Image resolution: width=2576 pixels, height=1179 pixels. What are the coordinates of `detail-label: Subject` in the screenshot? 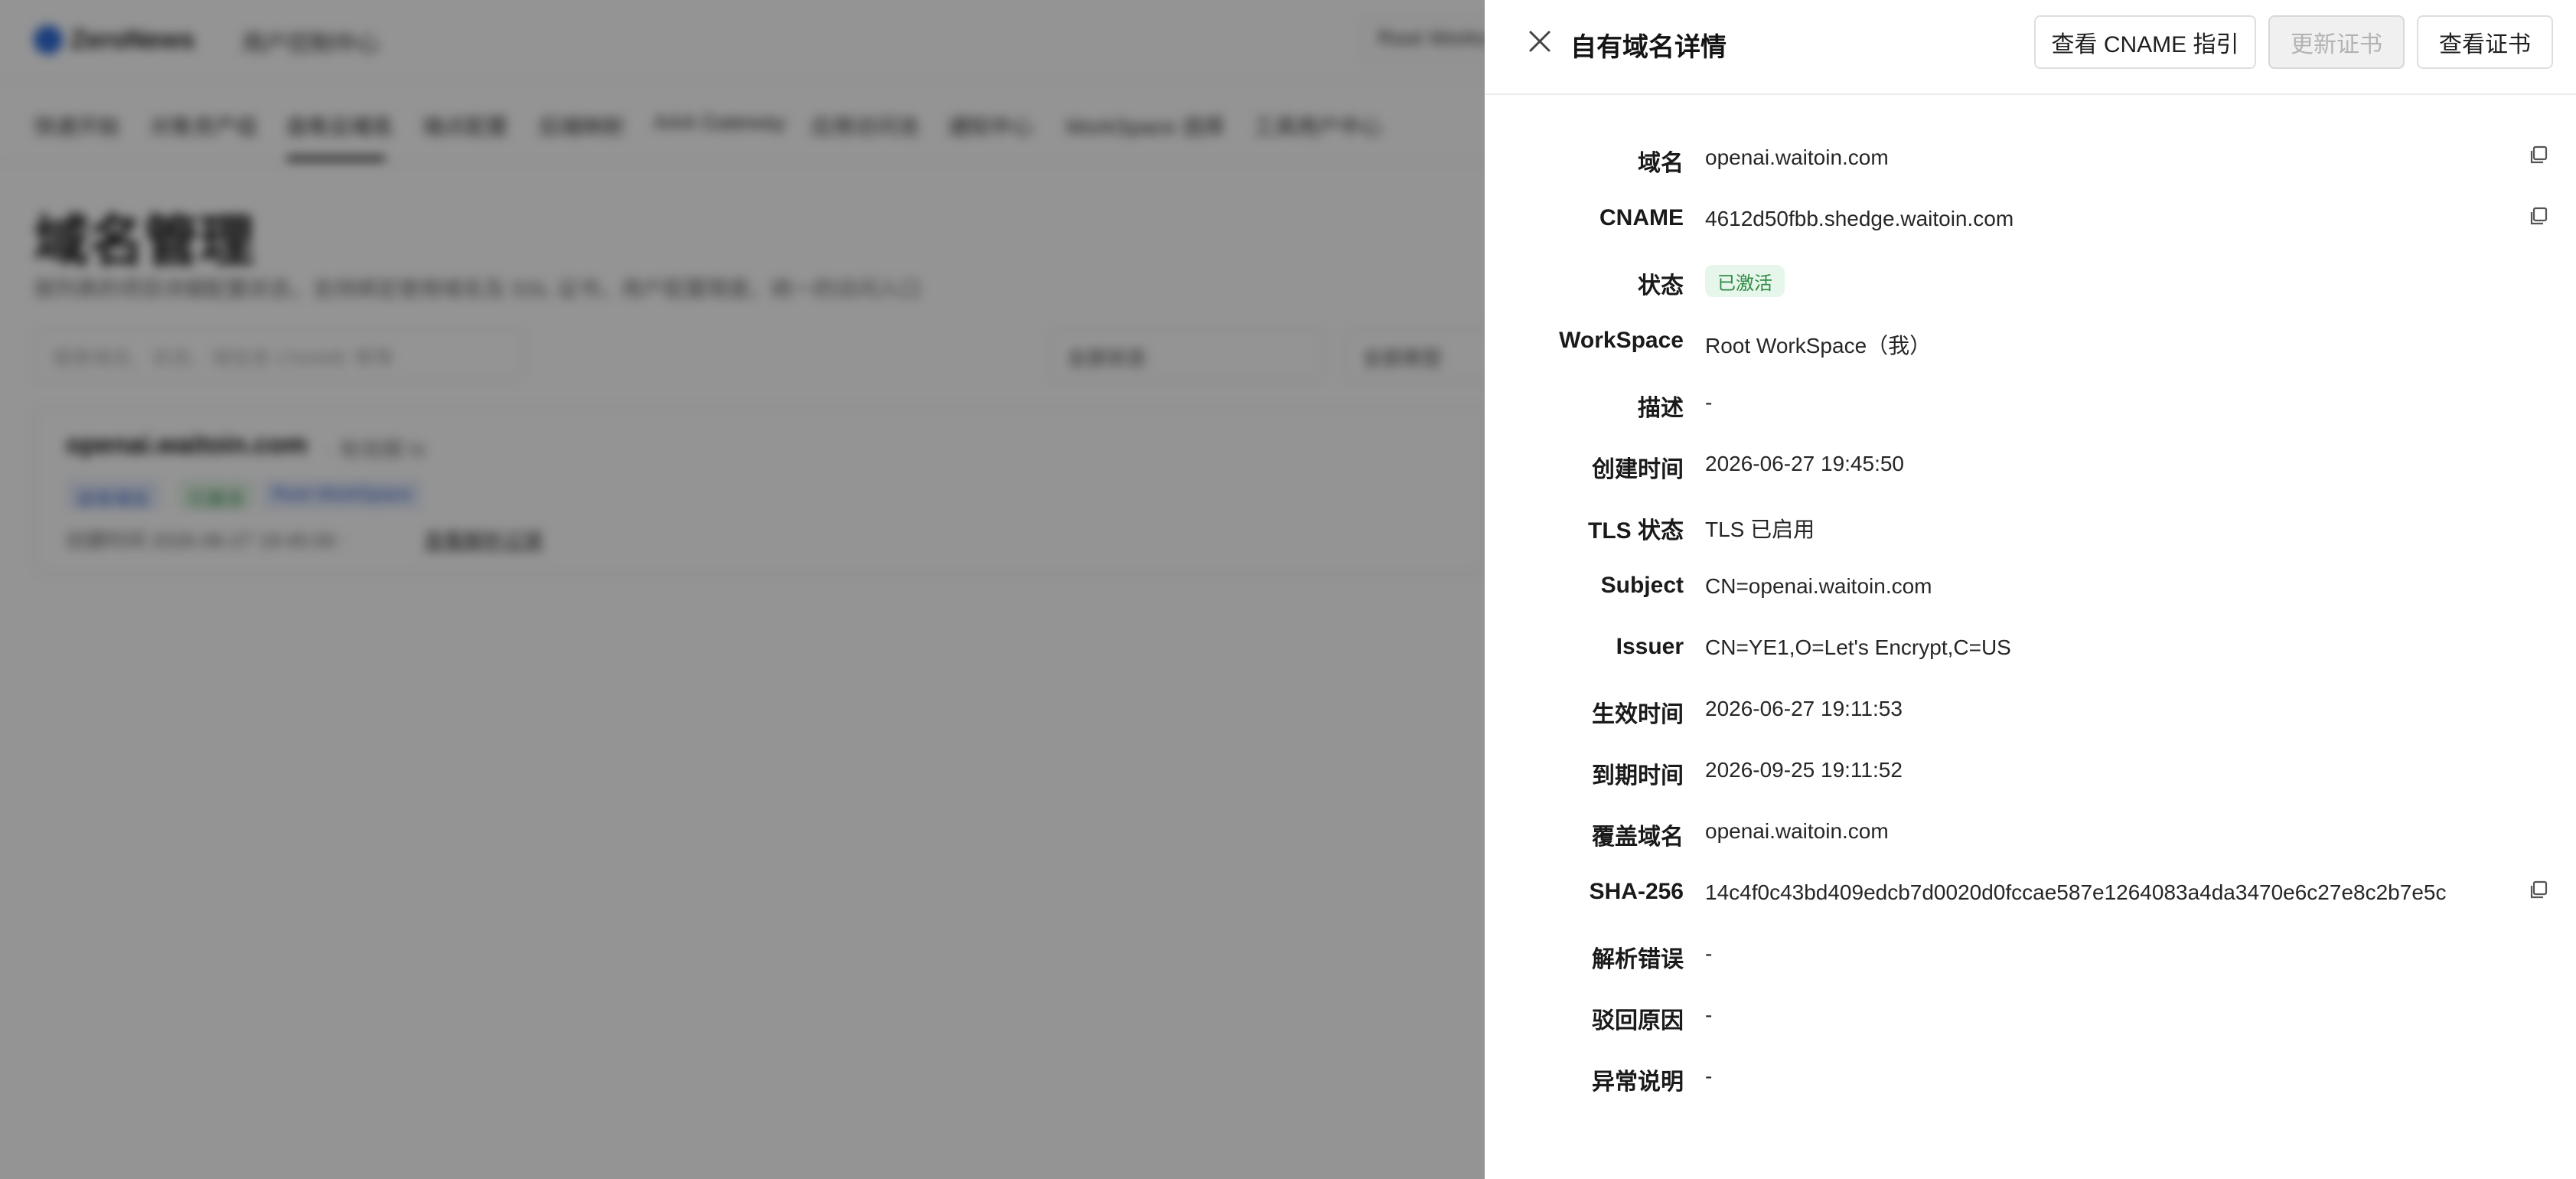 It's located at (1642, 585).